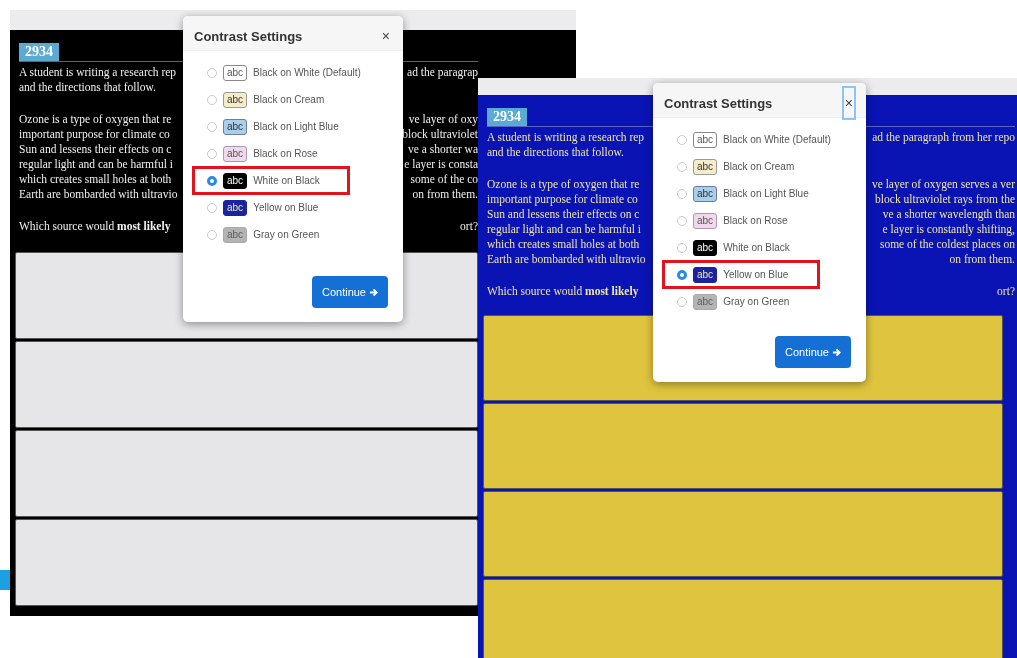  What do you see at coordinates (440, 134) in the screenshot?
I see `passage-text: block ultraviolet` at bounding box center [440, 134].